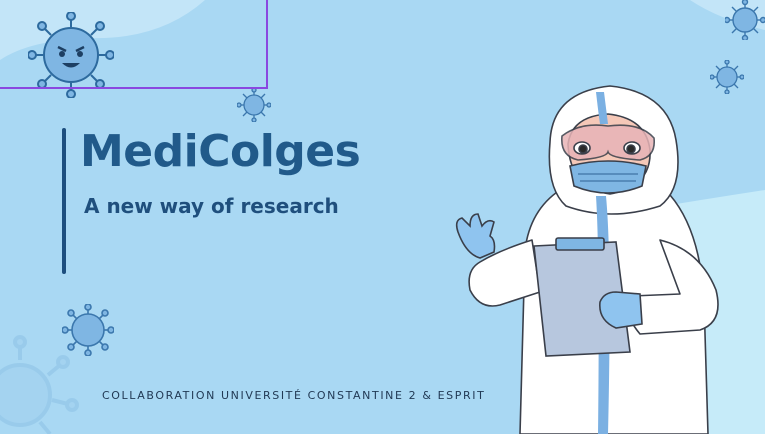 Image resolution: width=765 pixels, height=434 pixels. What do you see at coordinates (64, 201) in the screenshot?
I see `accent-bar` at bounding box center [64, 201].